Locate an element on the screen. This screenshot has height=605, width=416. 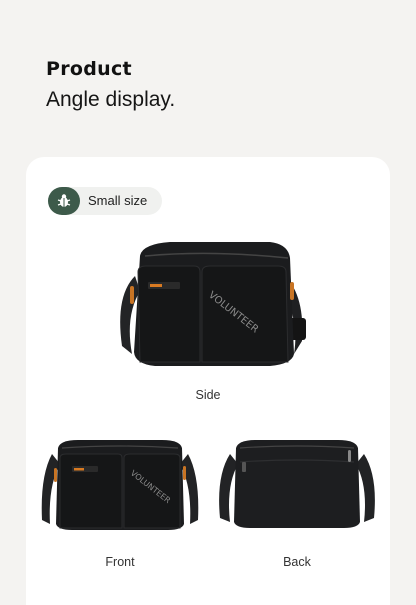
side-view-bag-image: VOLUNTEER is located at coordinates (213, 304).